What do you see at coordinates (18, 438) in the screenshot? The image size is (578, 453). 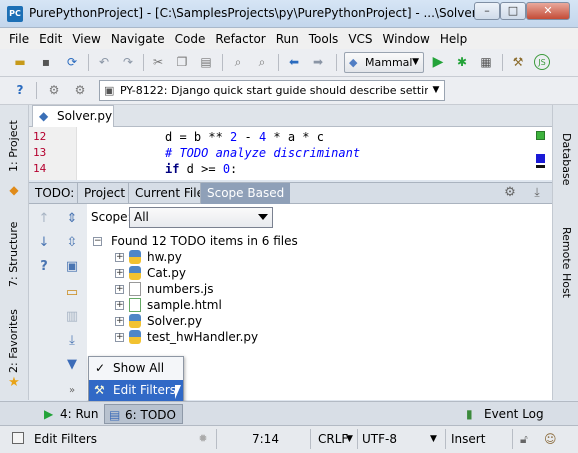 I see `tool-windows-toggle-icon` at bounding box center [18, 438].